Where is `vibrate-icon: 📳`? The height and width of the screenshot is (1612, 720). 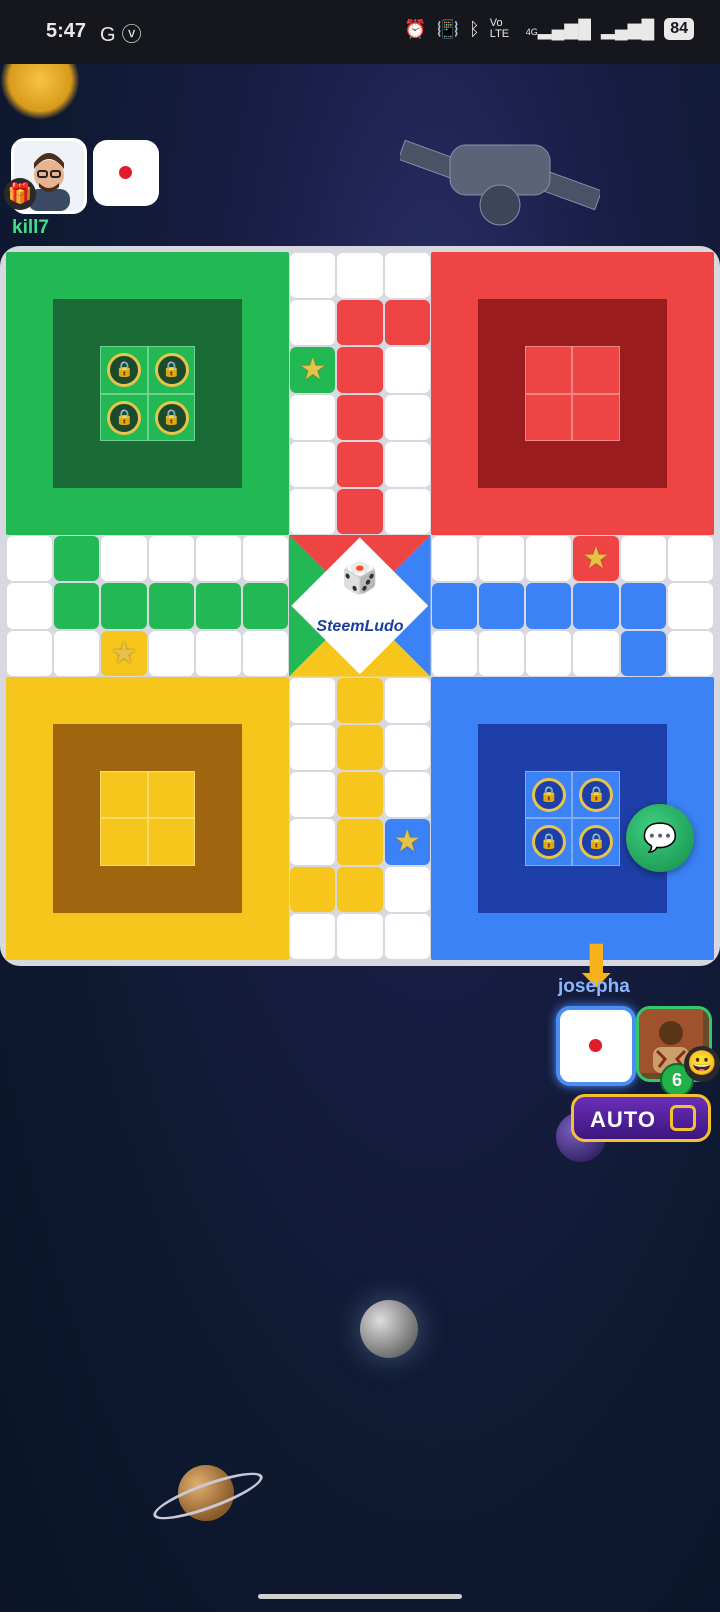 vibrate-icon: 📳 is located at coordinates (447, 28).